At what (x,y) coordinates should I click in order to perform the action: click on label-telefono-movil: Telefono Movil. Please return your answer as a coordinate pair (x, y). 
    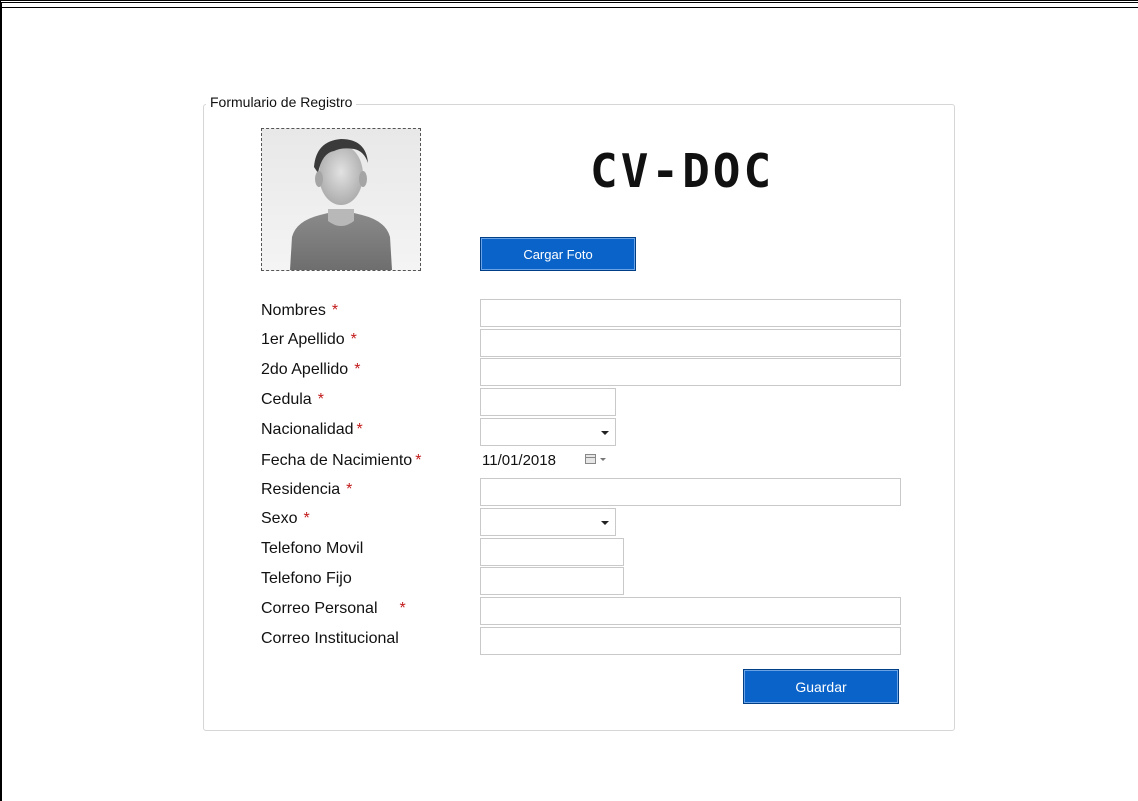
    Looking at the image, I should click on (312, 548).